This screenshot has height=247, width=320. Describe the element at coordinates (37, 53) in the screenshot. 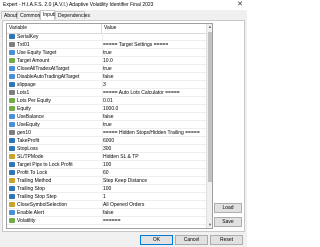

I see `variable-name: Use Equity Target` at that location.